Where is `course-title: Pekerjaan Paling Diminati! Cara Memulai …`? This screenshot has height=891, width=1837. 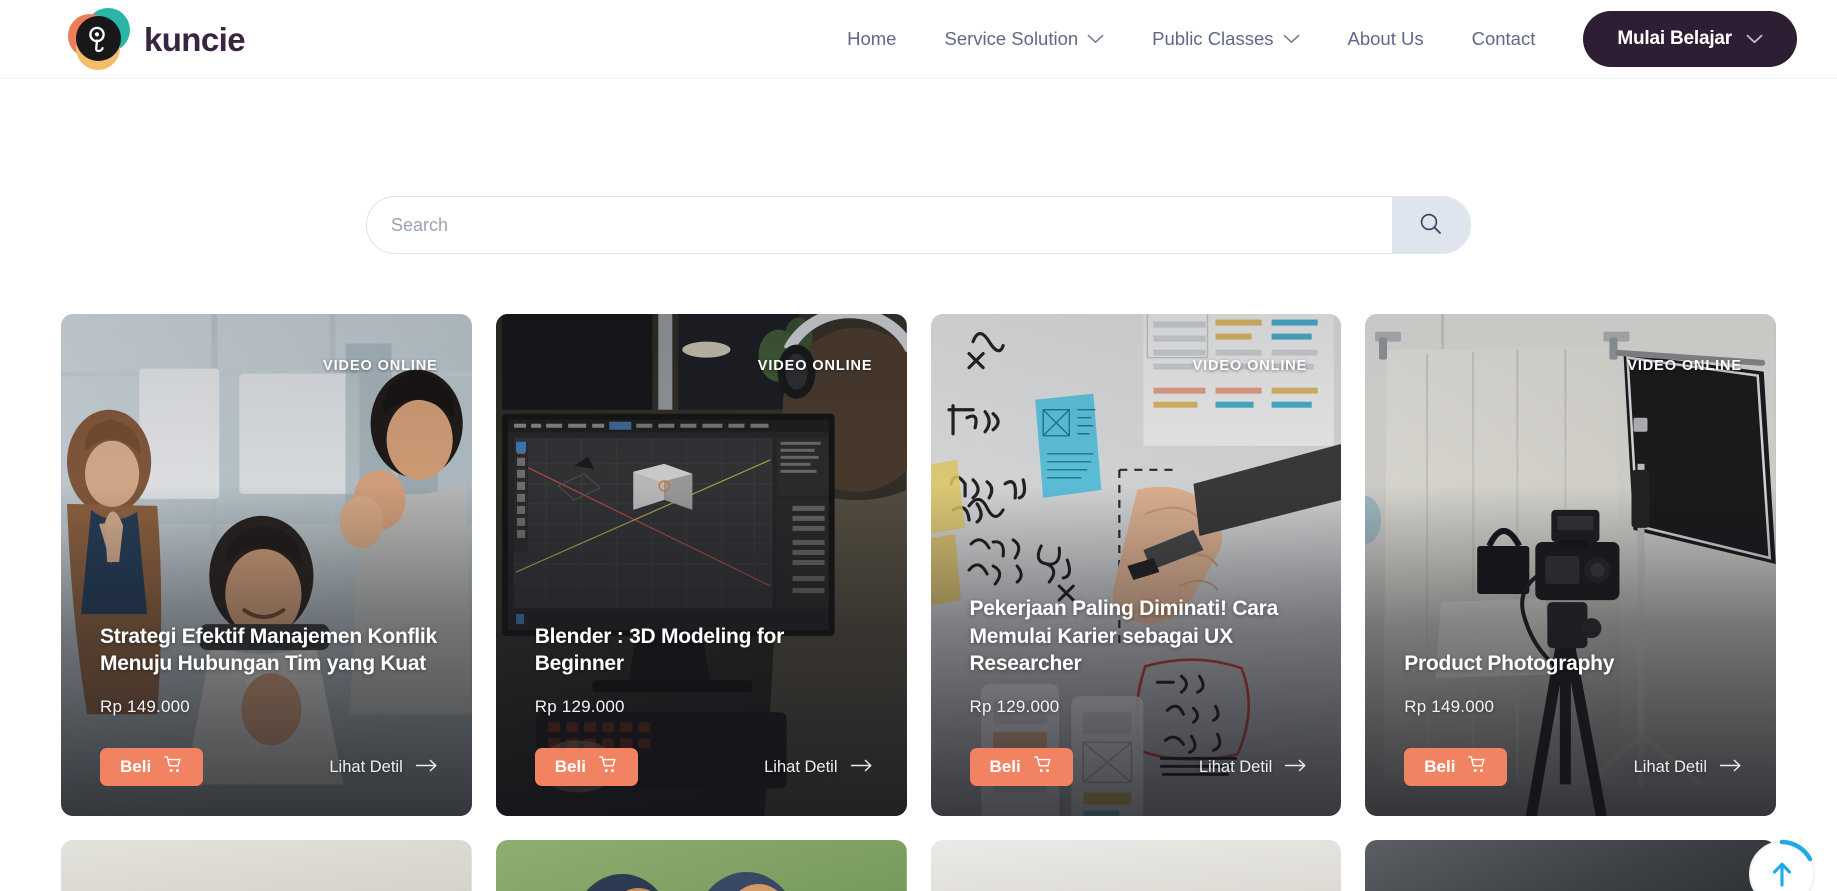 course-title: Pekerjaan Paling Diminati! Cara Memulai … is located at coordinates (1124, 636).